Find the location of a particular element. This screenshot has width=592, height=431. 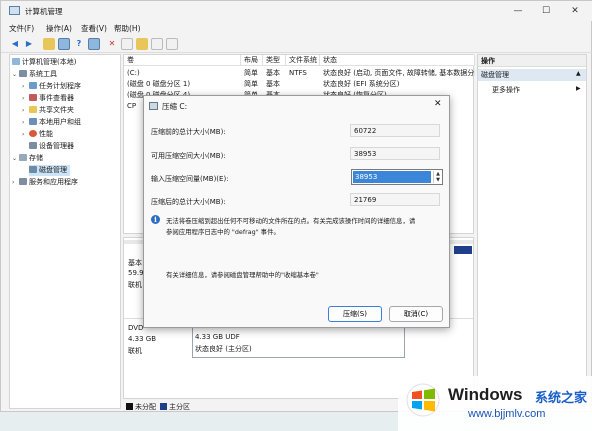

new-icon is located at coordinates (127, 44).